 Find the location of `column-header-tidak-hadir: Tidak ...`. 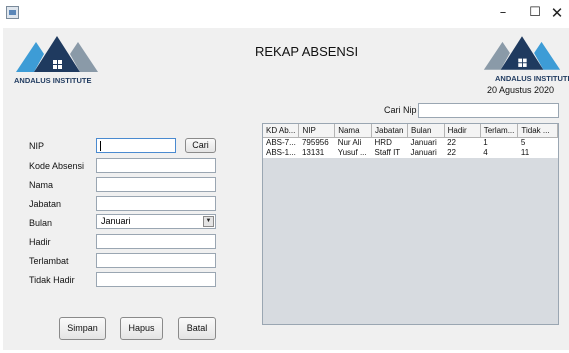

column-header-tidak-hadir: Tidak ... is located at coordinates (537, 131).